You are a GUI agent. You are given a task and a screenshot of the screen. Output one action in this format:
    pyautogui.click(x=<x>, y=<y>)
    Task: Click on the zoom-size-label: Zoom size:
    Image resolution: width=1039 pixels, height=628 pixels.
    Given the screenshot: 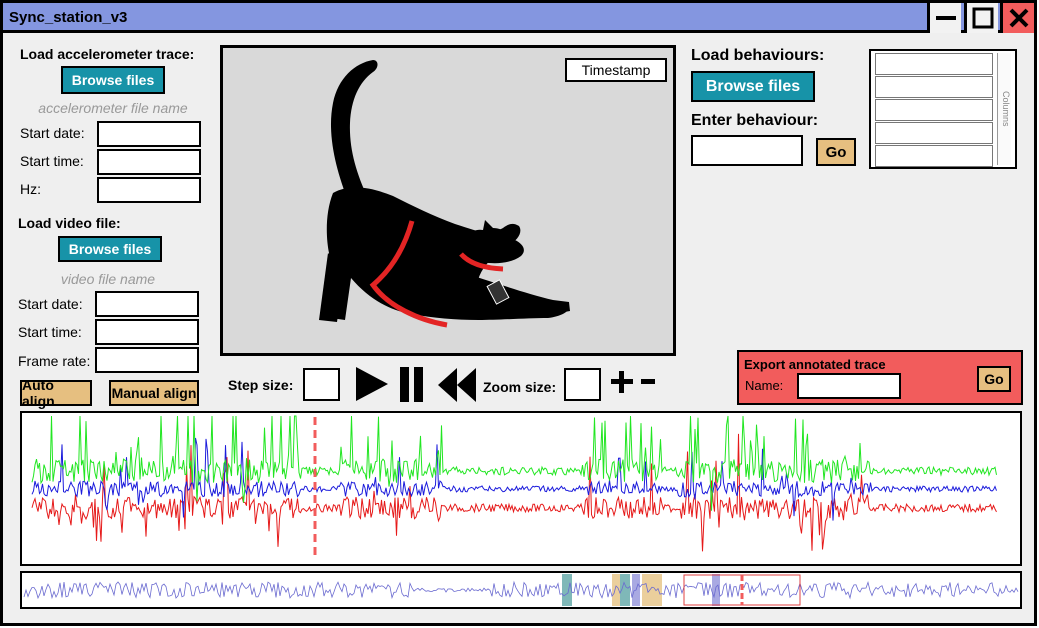 What is the action you would take?
    pyautogui.click(x=520, y=387)
    